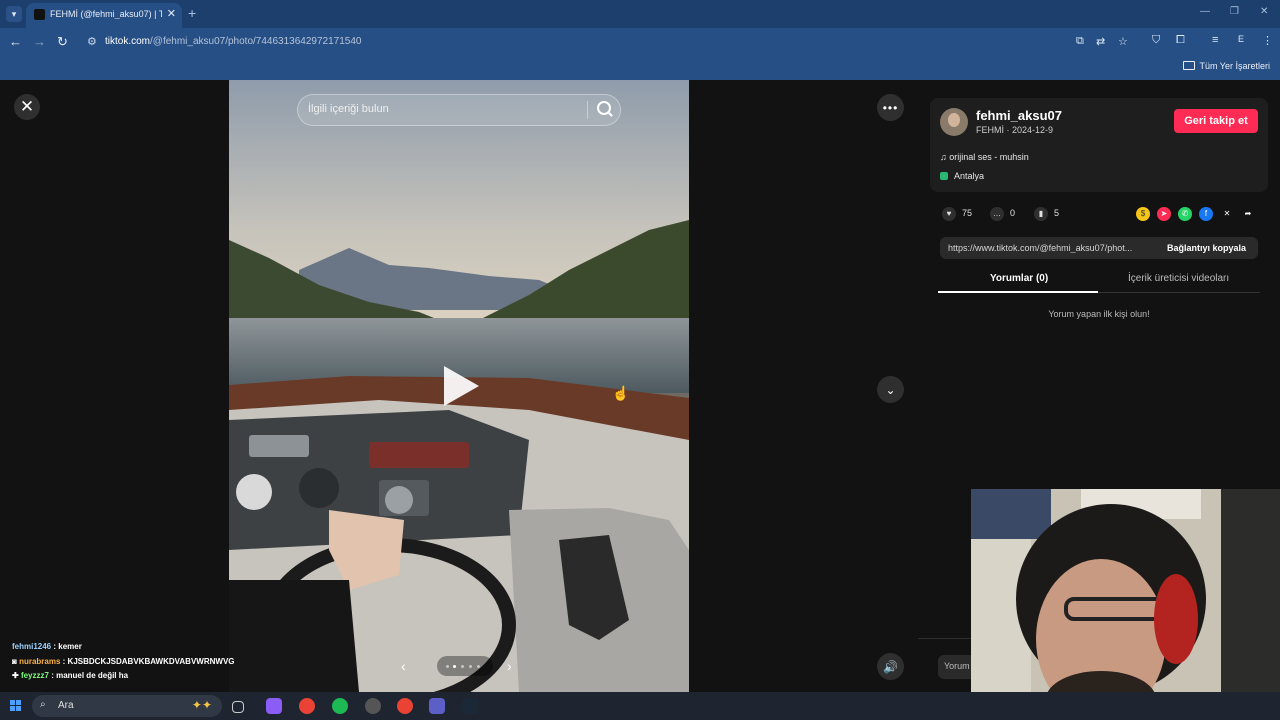 The width and height of the screenshot is (1280, 720). Describe the element at coordinates (437, 706) in the screenshot. I see `teams-icon` at that location.